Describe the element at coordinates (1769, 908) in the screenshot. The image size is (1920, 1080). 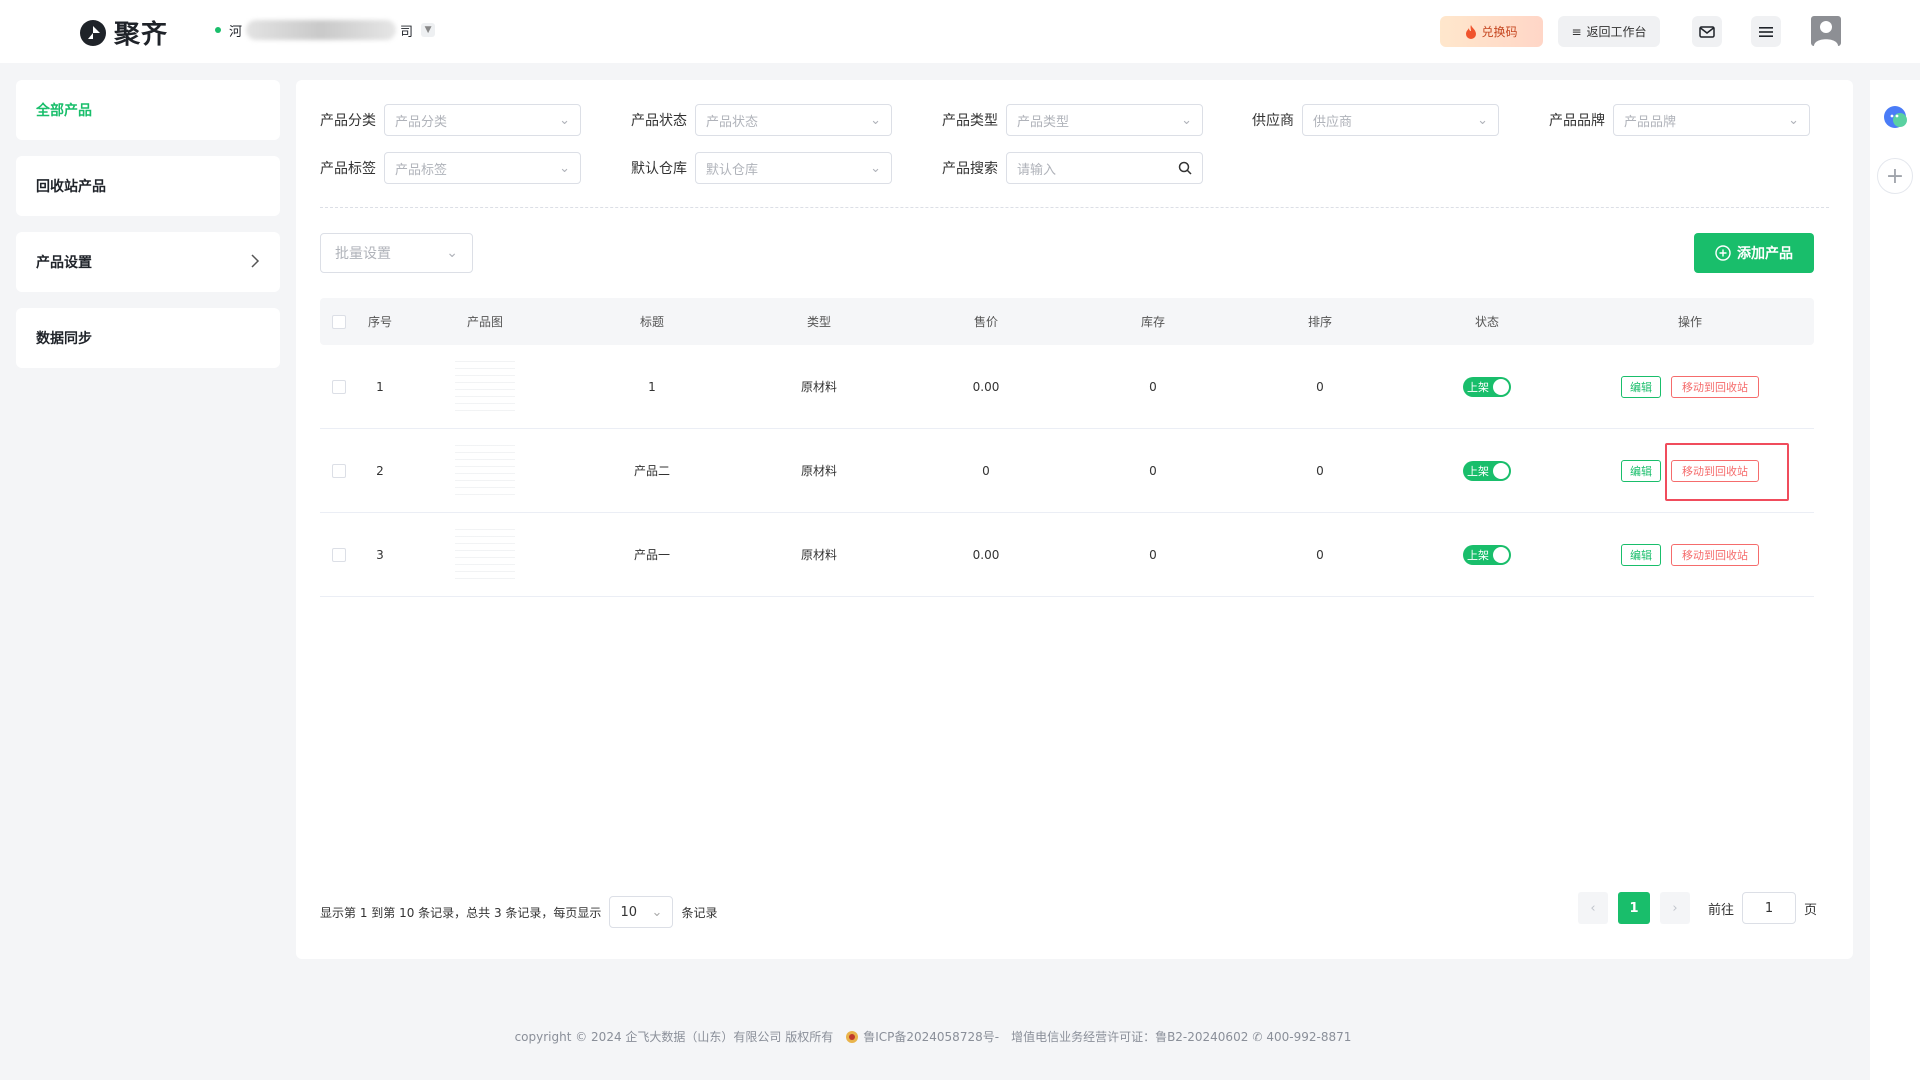
I see `goto-page-input: 1` at that location.